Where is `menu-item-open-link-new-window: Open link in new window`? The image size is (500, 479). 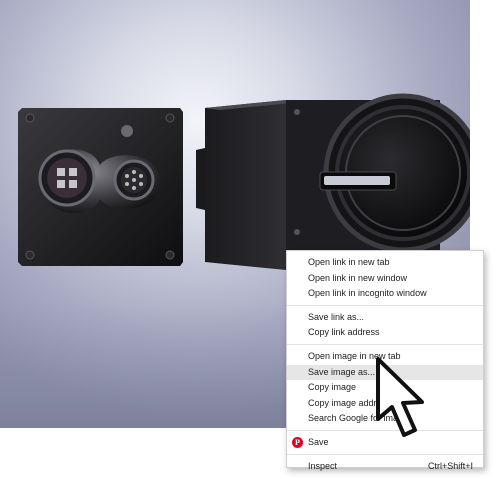
menu-item-open-link-new-window: Open link in new window is located at coordinates (385, 279).